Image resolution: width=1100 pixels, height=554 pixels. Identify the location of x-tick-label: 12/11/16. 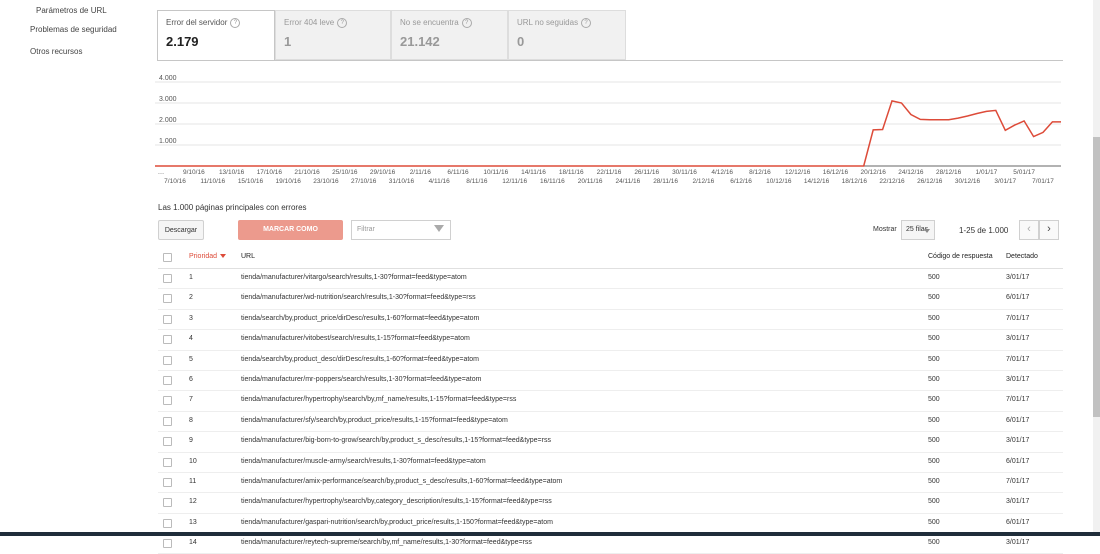
(514, 181).